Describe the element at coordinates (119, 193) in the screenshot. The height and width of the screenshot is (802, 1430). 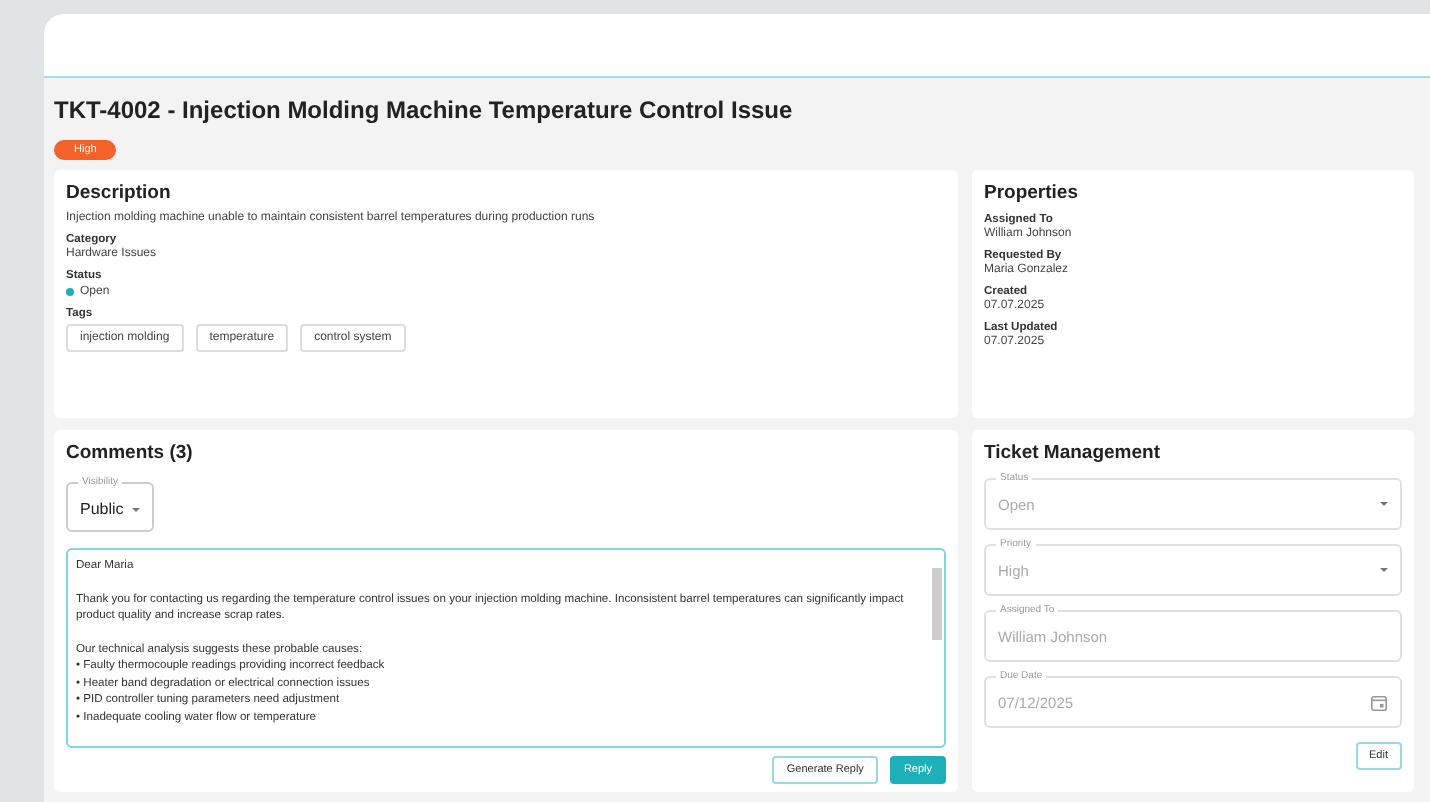
I see `section-heading: Description` at that location.